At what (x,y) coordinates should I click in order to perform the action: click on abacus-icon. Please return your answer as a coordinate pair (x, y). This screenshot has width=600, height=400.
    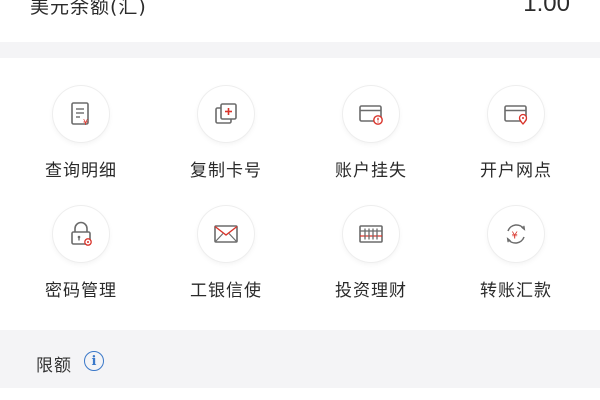
    Looking at the image, I should click on (371, 234).